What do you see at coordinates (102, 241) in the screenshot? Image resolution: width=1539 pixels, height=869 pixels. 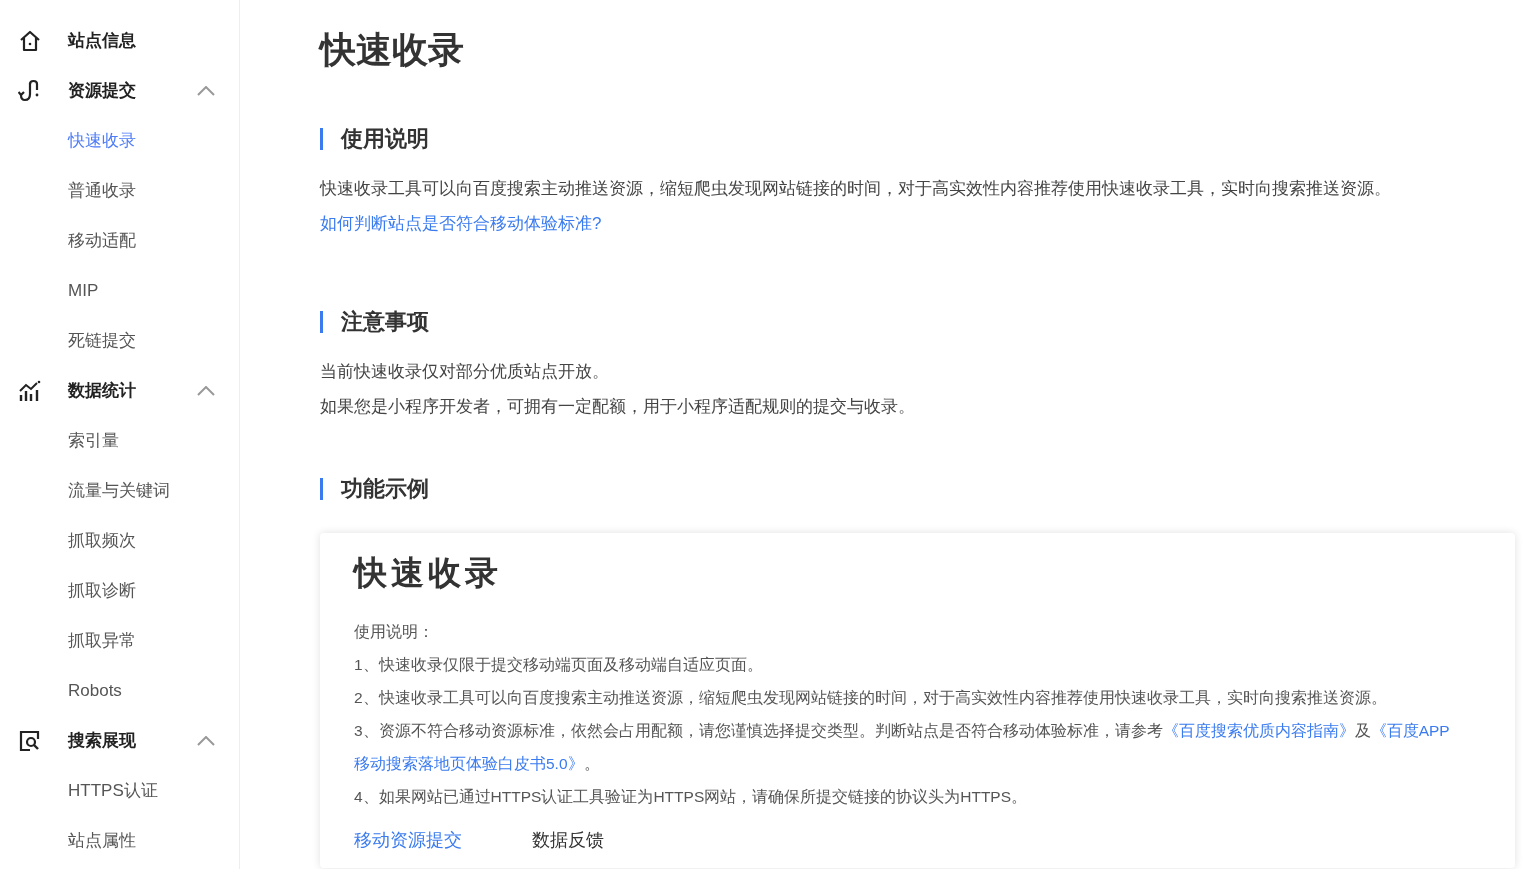 I see `menu-item: 移动适配` at bounding box center [102, 241].